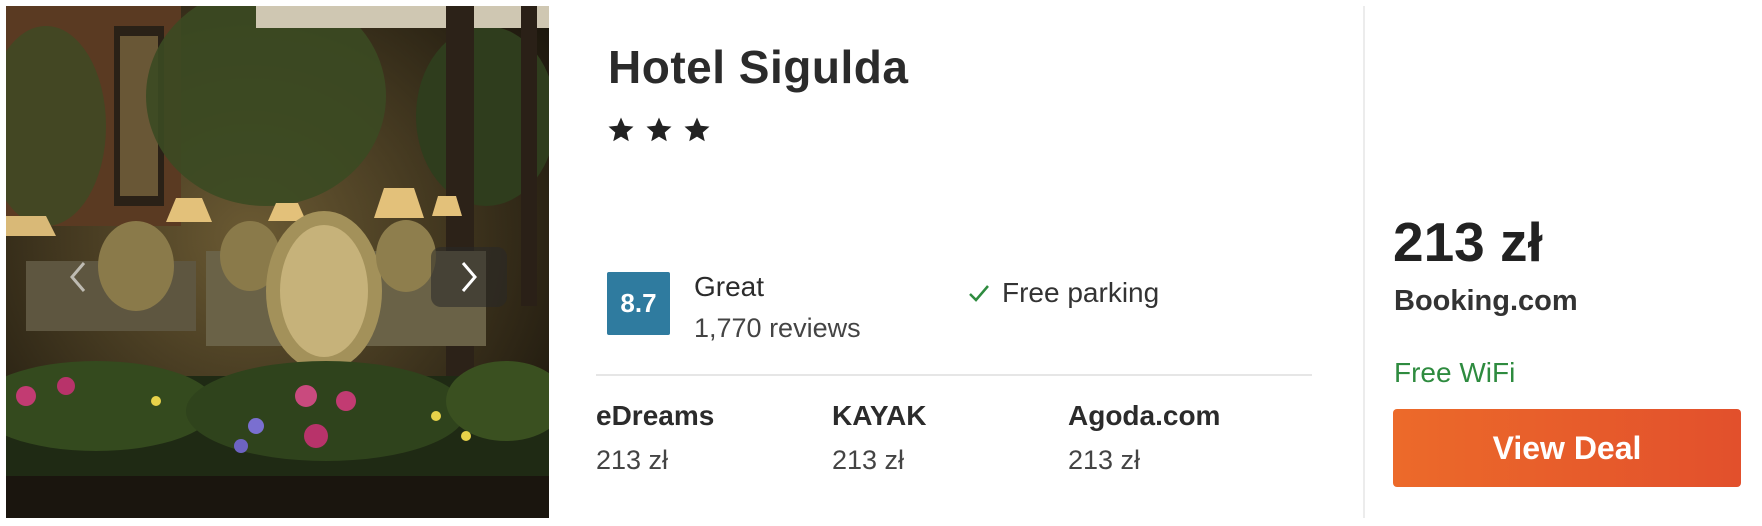 This screenshot has height=526, width=1762. I want to click on view-deal-button: View Deal, so click(1567, 448).